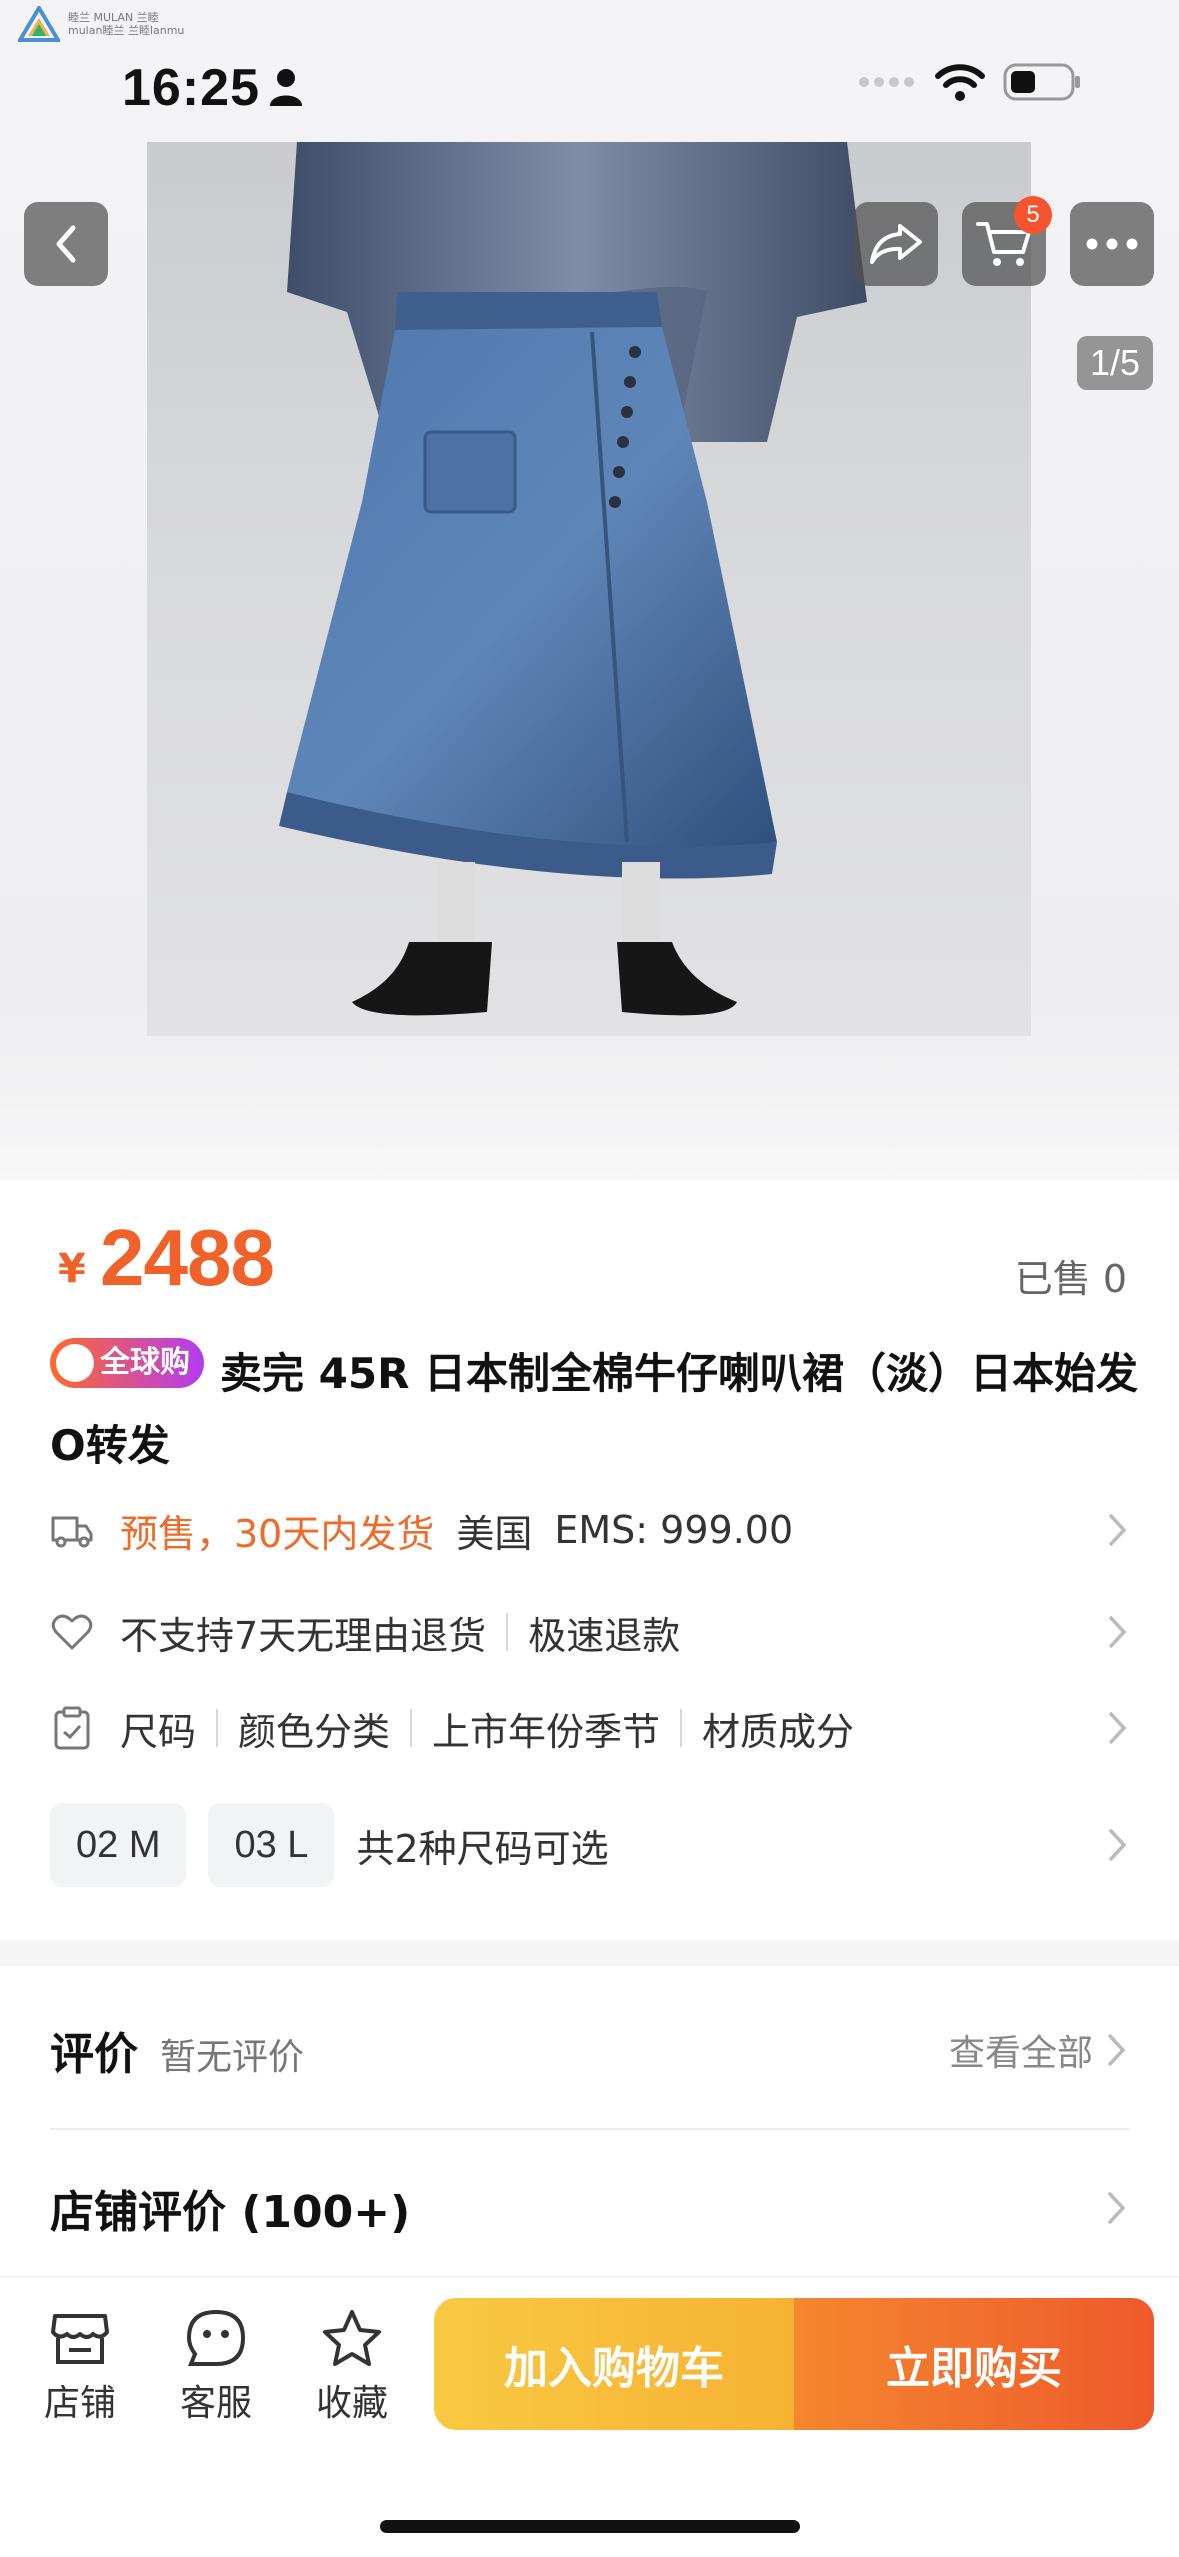 The width and height of the screenshot is (1179, 2557). Describe the element at coordinates (352, 2367) in the screenshot. I see `favorite-button: 收藏` at that location.